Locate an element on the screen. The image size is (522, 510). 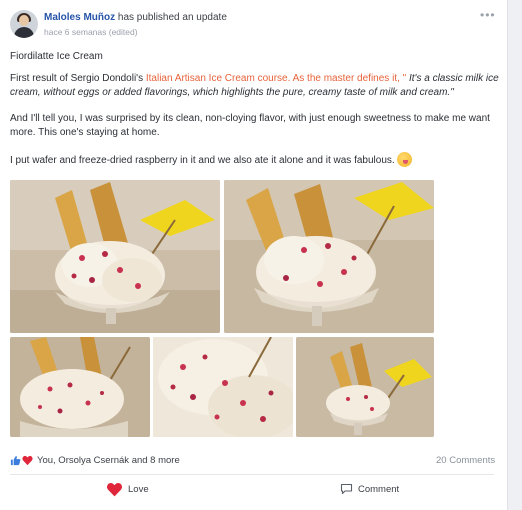
paragraph-1-text: First result of Sergio Dondoli's is located at coordinates (78, 78).